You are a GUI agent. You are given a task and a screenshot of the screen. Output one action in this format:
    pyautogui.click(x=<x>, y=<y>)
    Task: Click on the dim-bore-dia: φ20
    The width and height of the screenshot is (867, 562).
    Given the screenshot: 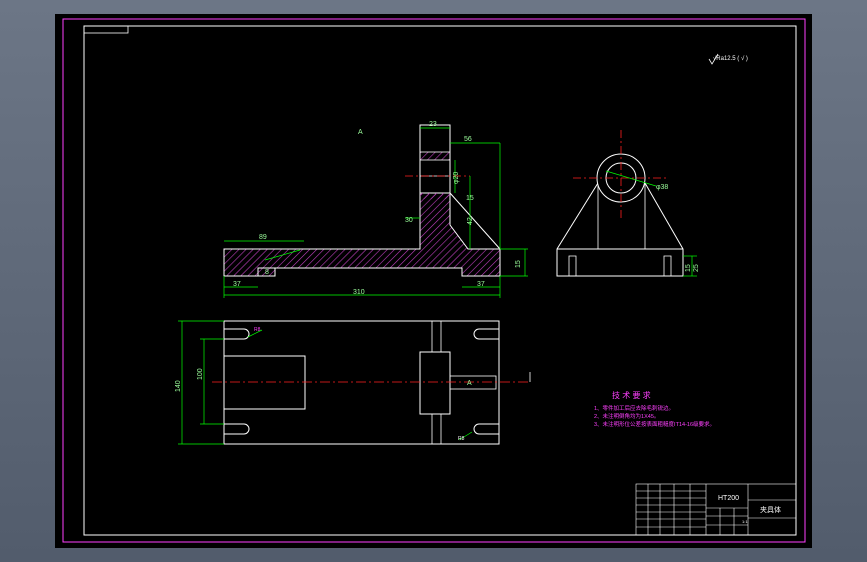 What is the action you would take?
    pyautogui.click(x=456, y=178)
    